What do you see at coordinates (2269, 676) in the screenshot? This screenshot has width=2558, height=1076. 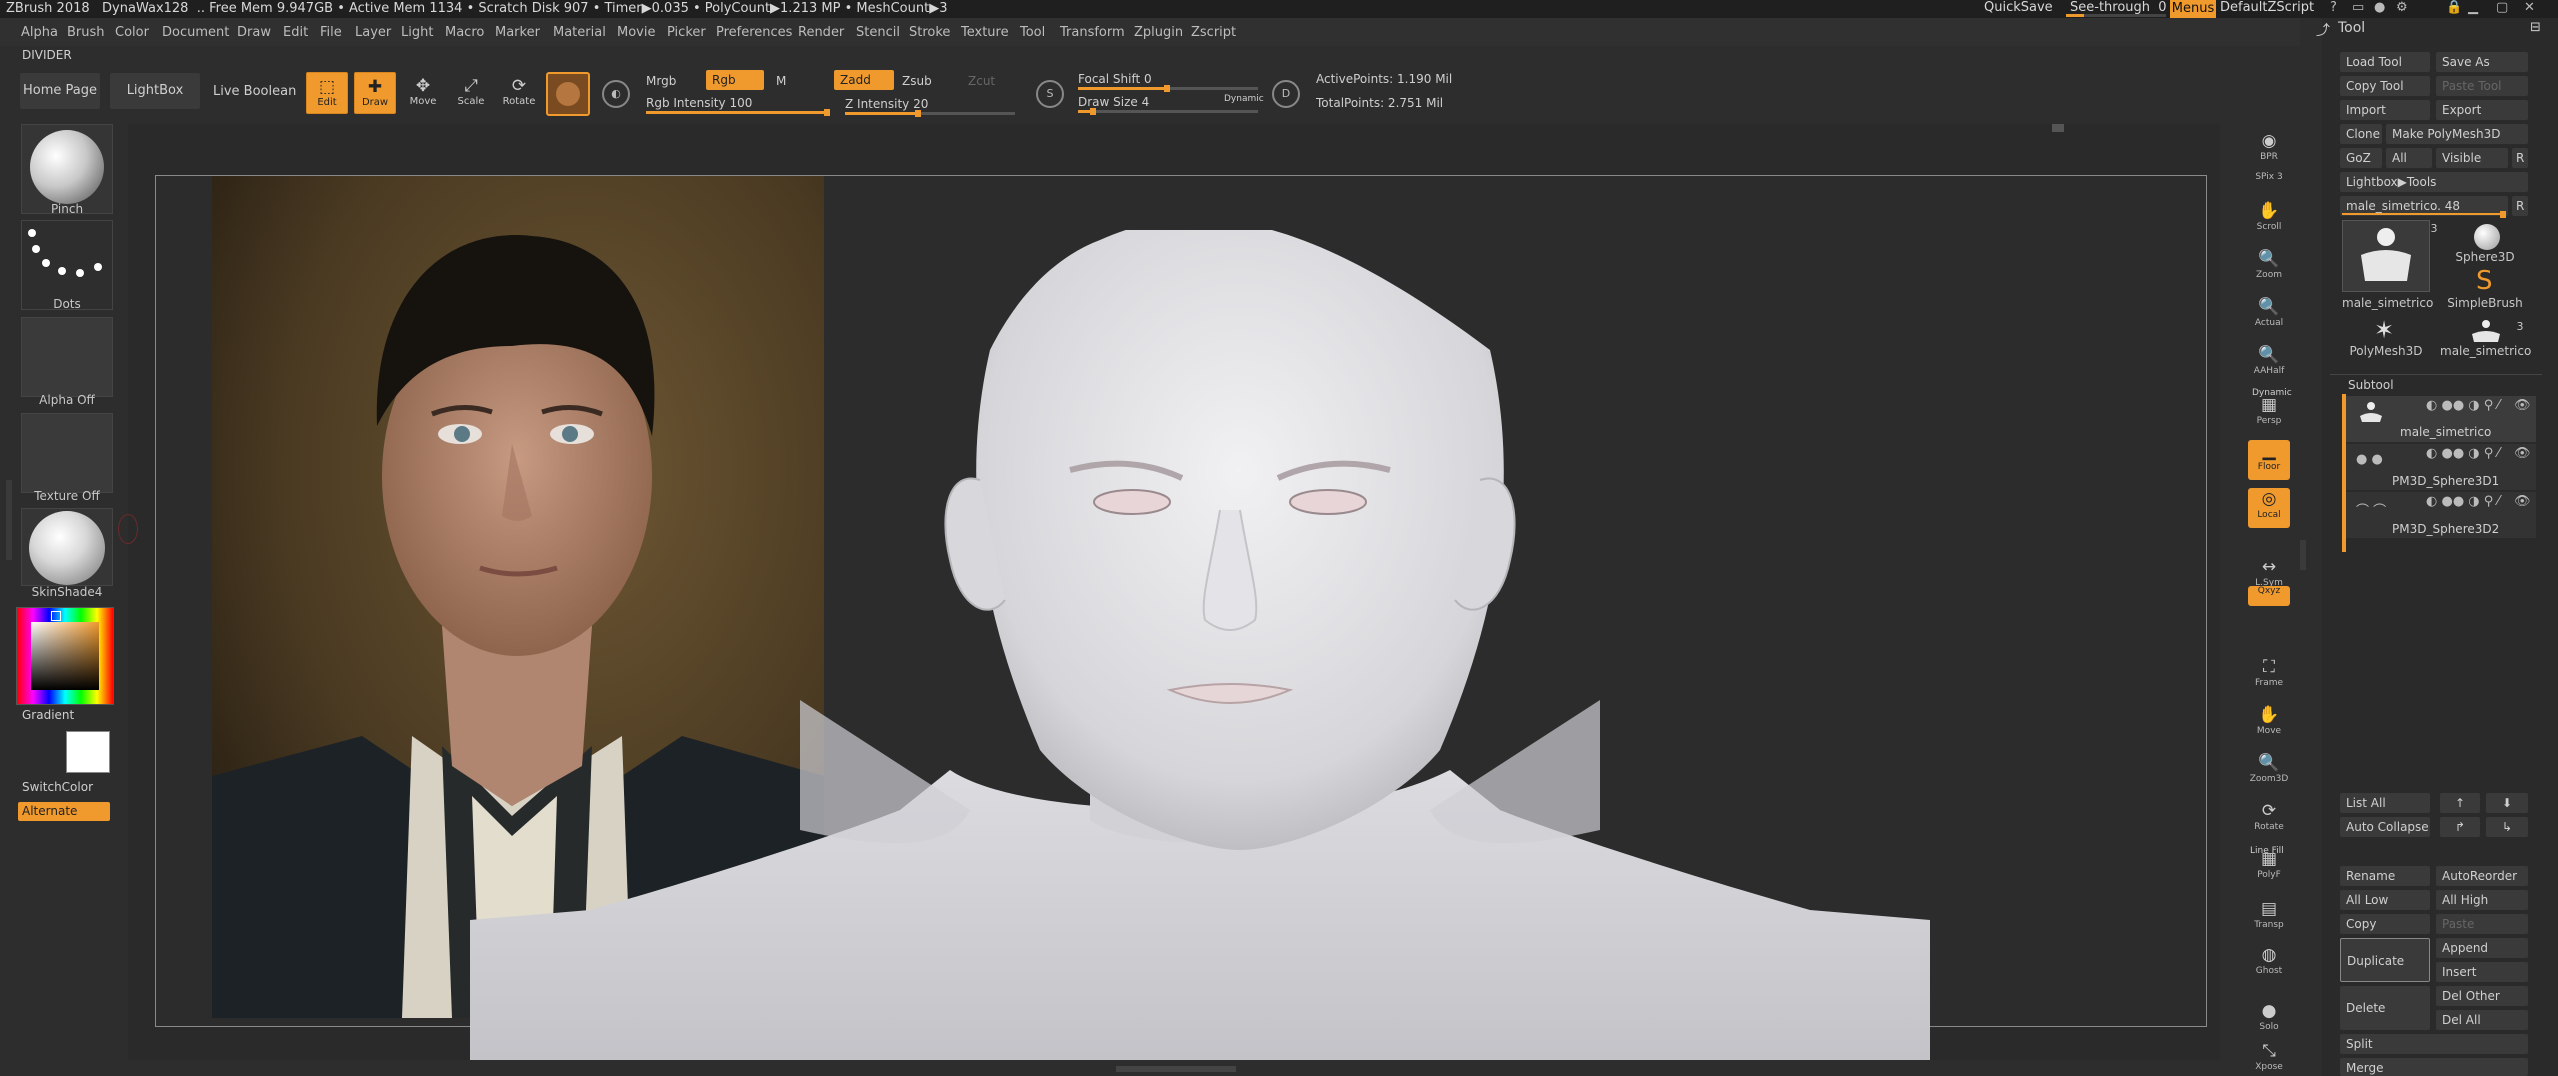 I see `shelf-frame-button: ⛶ Frame` at bounding box center [2269, 676].